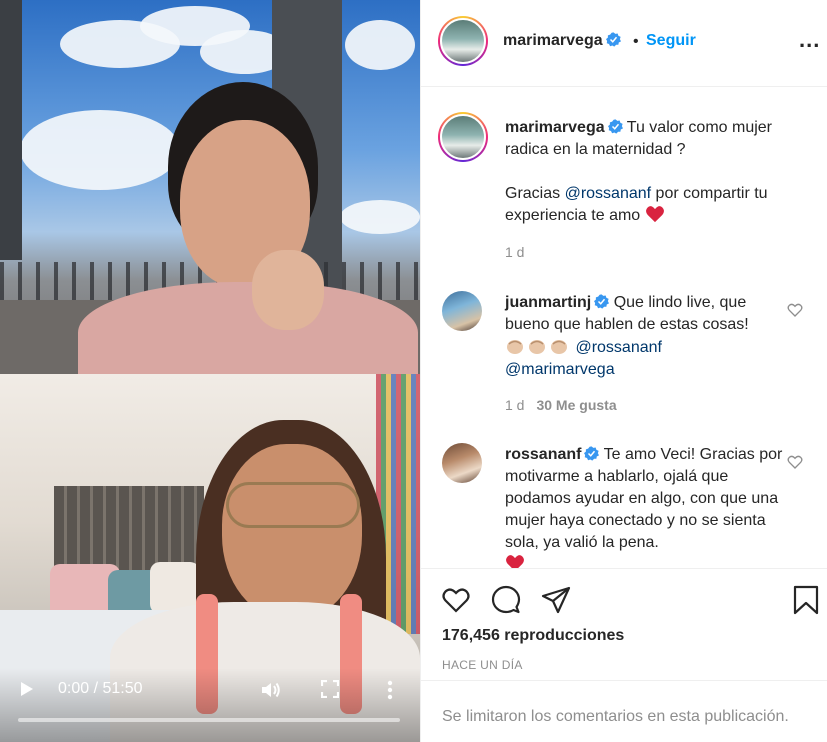 The image size is (827, 742). Describe the element at coordinates (462, 463) in the screenshot. I see `rossananf-avatar` at that location.